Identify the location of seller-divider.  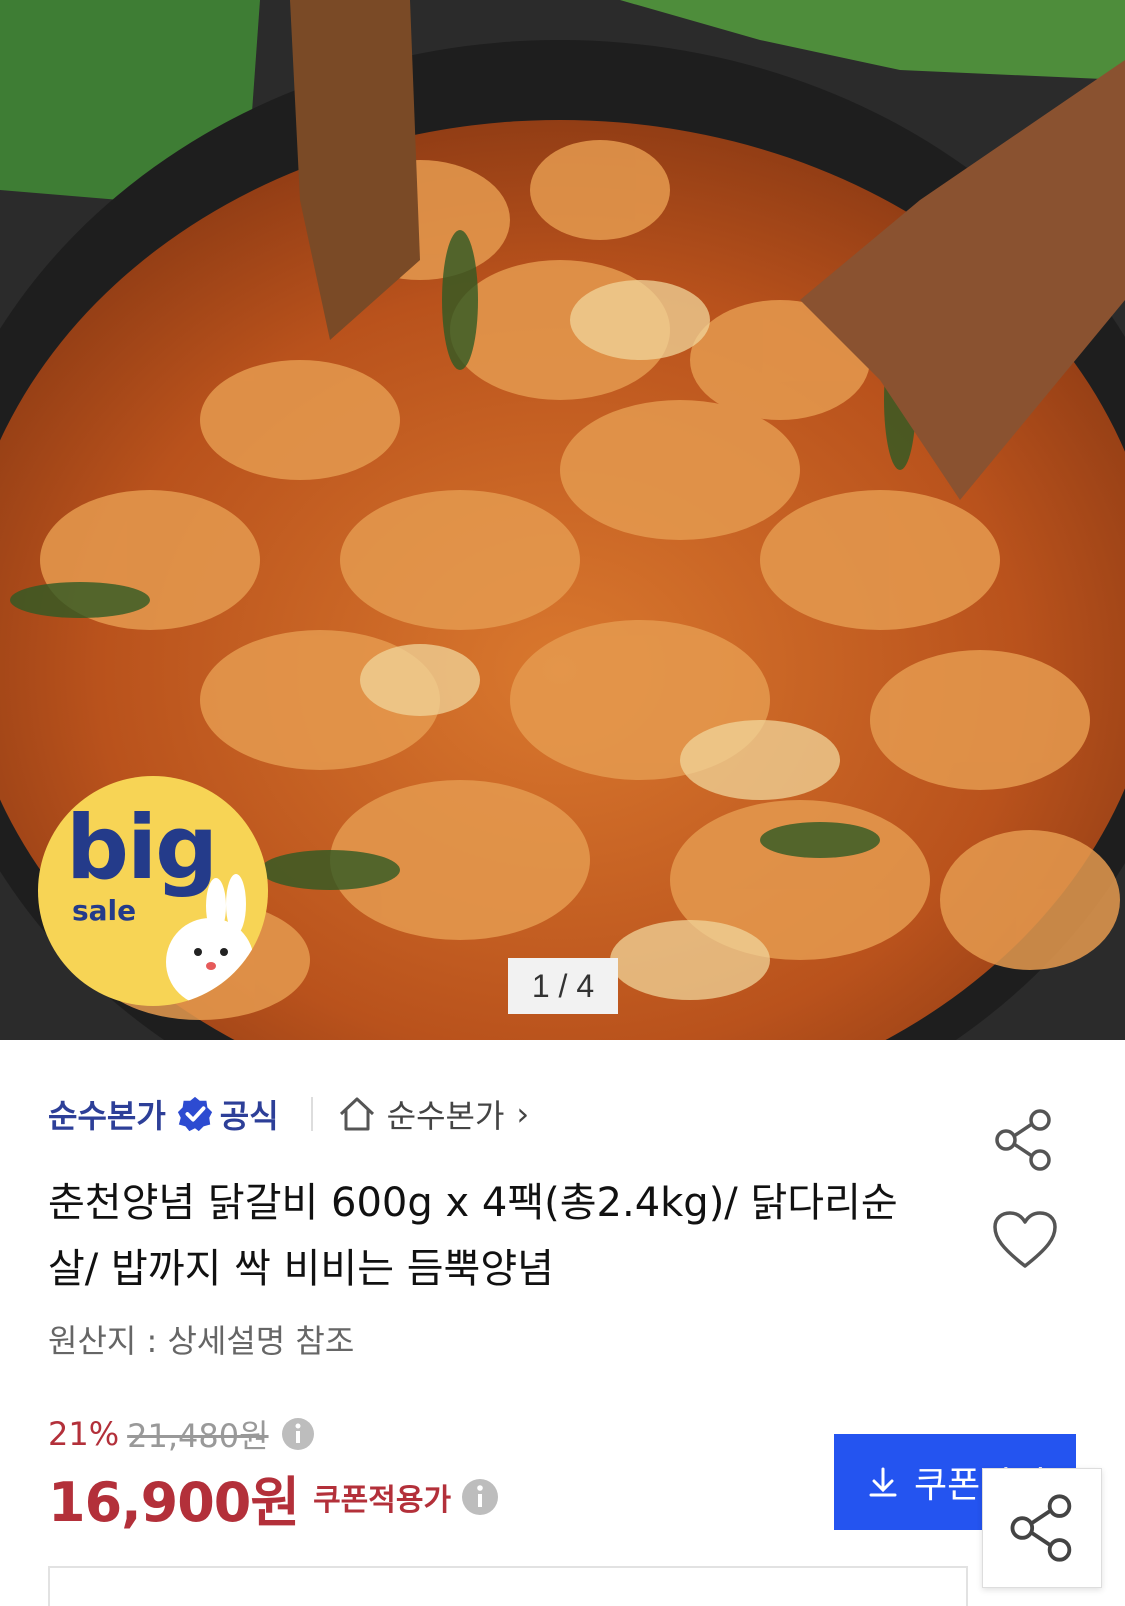
(311, 1114).